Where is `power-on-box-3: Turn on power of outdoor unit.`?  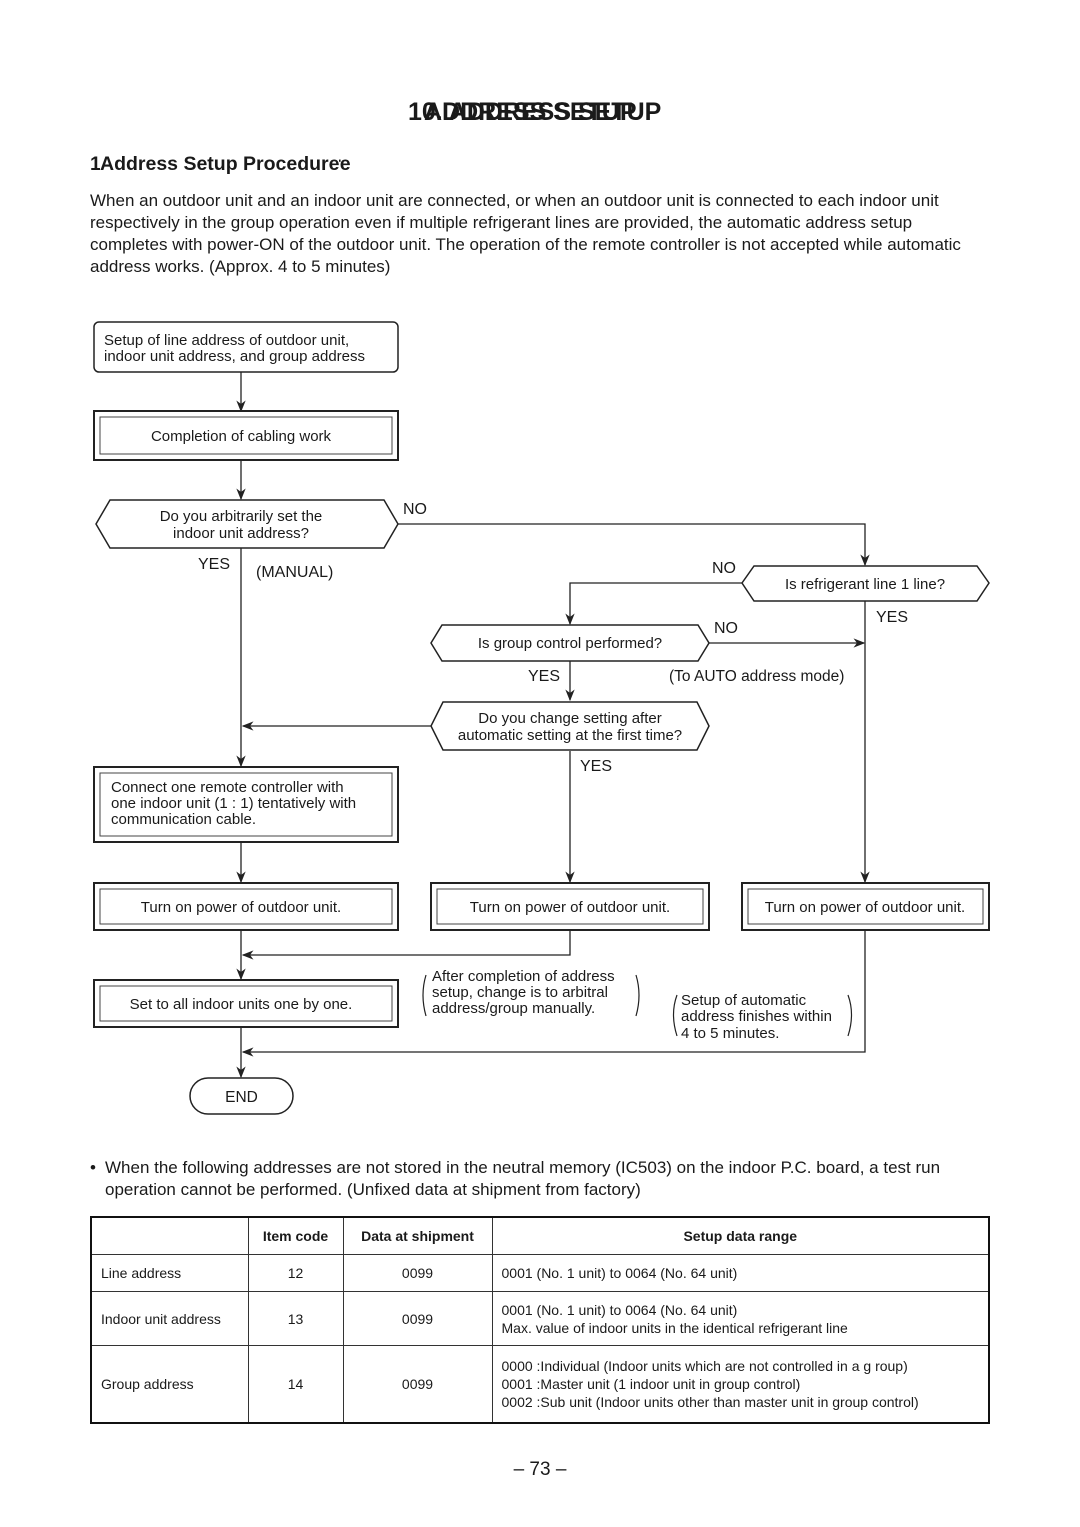 power-on-box-3: Turn on power of outdoor unit. is located at coordinates (865, 906).